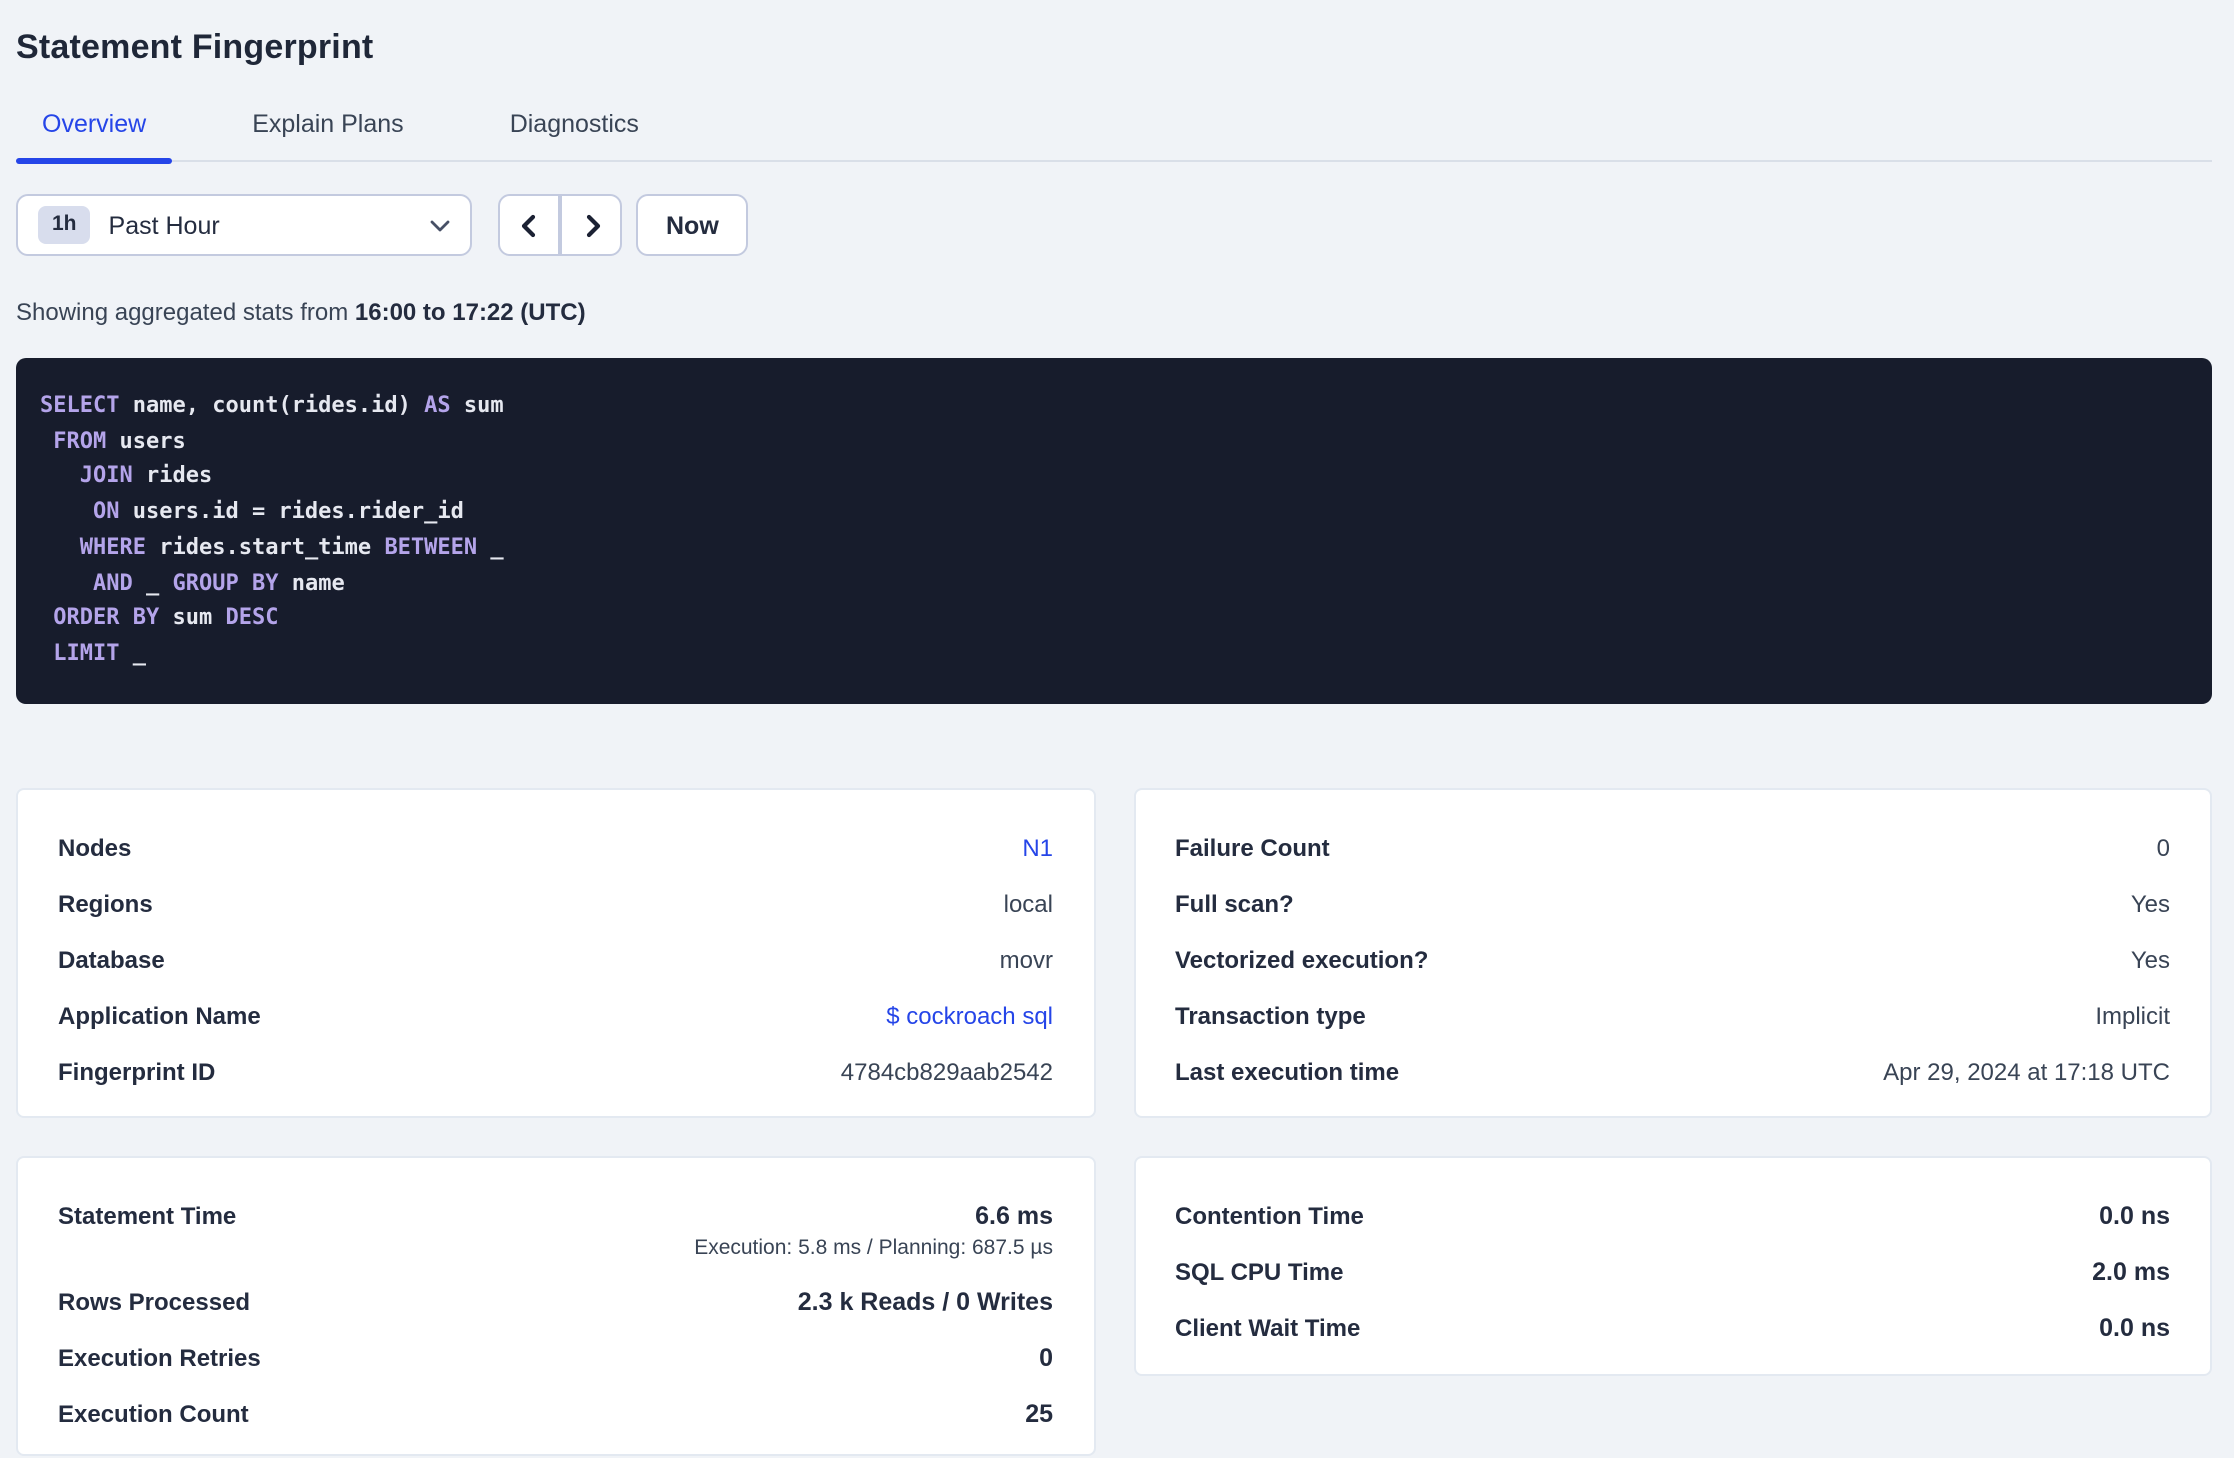 The image size is (2234, 1458). Describe the element at coordinates (99, 652) in the screenshot. I see `sql-line: LIMIT _` at that location.